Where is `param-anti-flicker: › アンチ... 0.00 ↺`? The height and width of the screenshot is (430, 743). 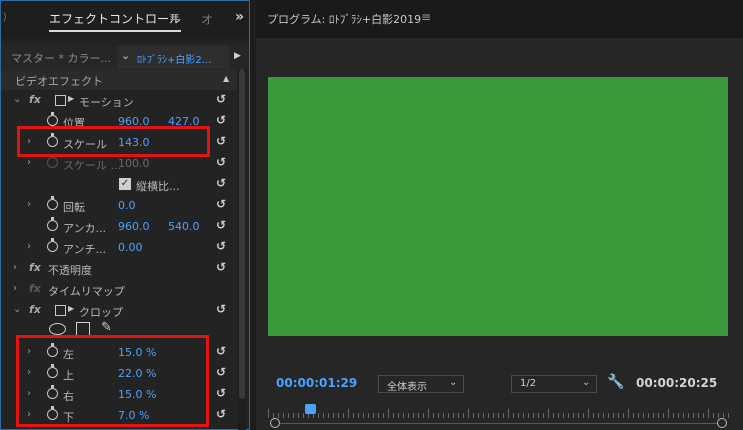 param-anti-flicker: › アンチ... 0.00 ↺ is located at coordinates (119, 247).